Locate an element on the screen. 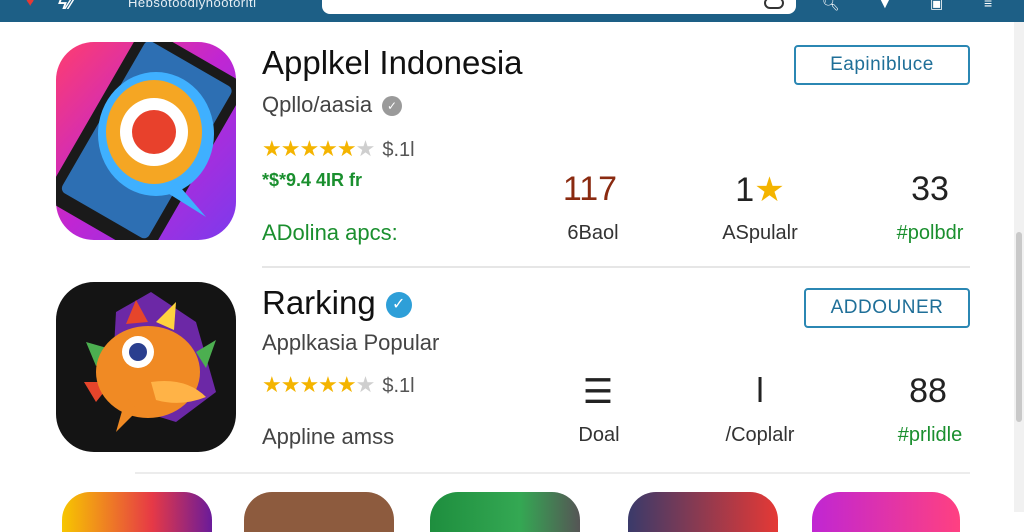 This screenshot has height=532, width=1024. stat-value: Ɩ is located at coordinates (760, 391).